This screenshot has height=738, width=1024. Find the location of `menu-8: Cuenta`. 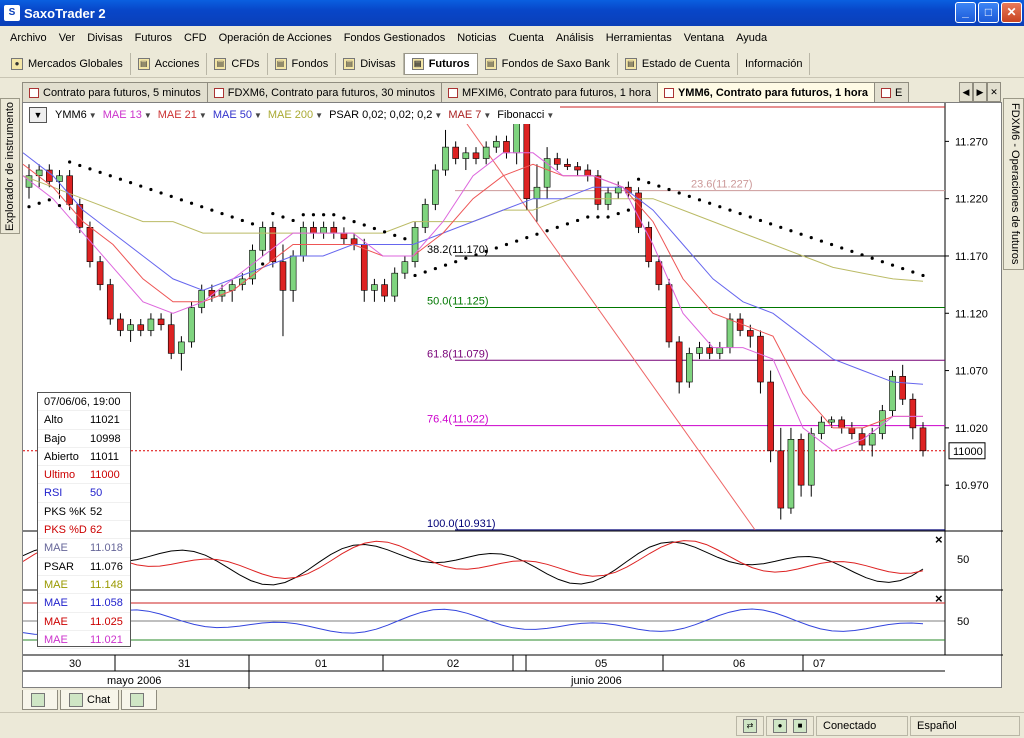

menu-8: Cuenta is located at coordinates (525, 38).